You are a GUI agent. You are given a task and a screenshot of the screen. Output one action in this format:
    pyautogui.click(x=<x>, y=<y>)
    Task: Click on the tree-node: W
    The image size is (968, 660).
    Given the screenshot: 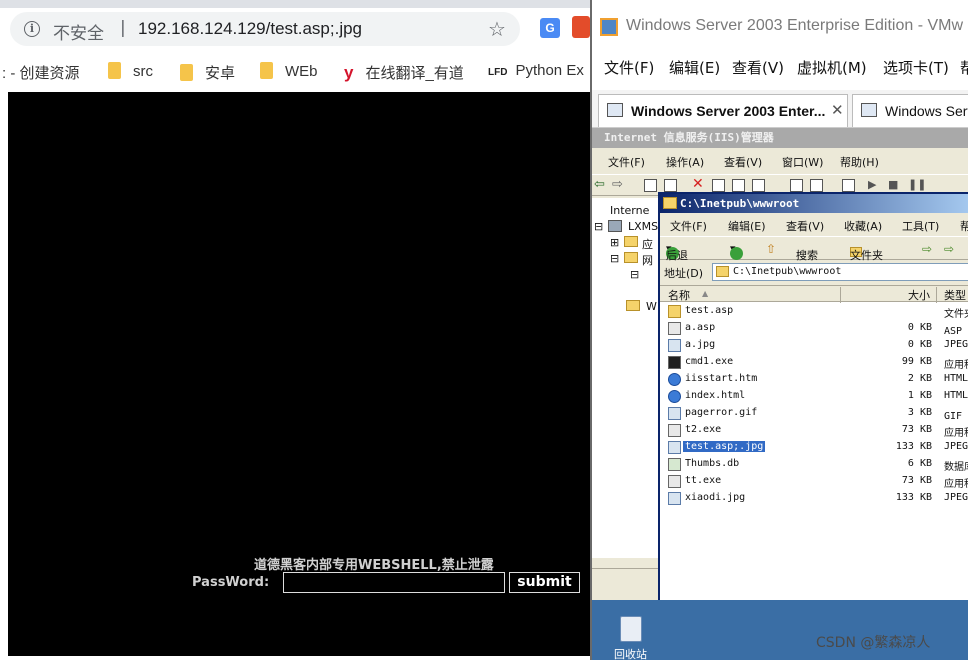 What is the action you would take?
    pyautogui.click(x=651, y=306)
    